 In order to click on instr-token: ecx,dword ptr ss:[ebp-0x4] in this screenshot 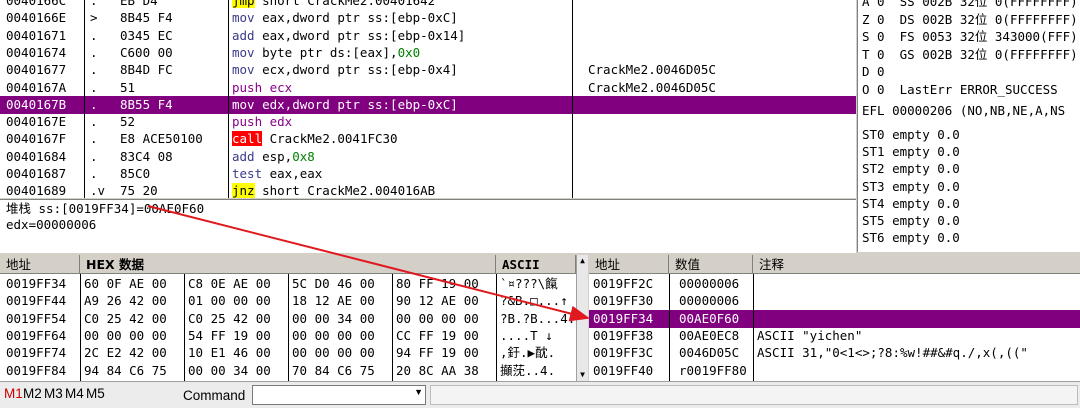, I will do `click(356, 70)`.